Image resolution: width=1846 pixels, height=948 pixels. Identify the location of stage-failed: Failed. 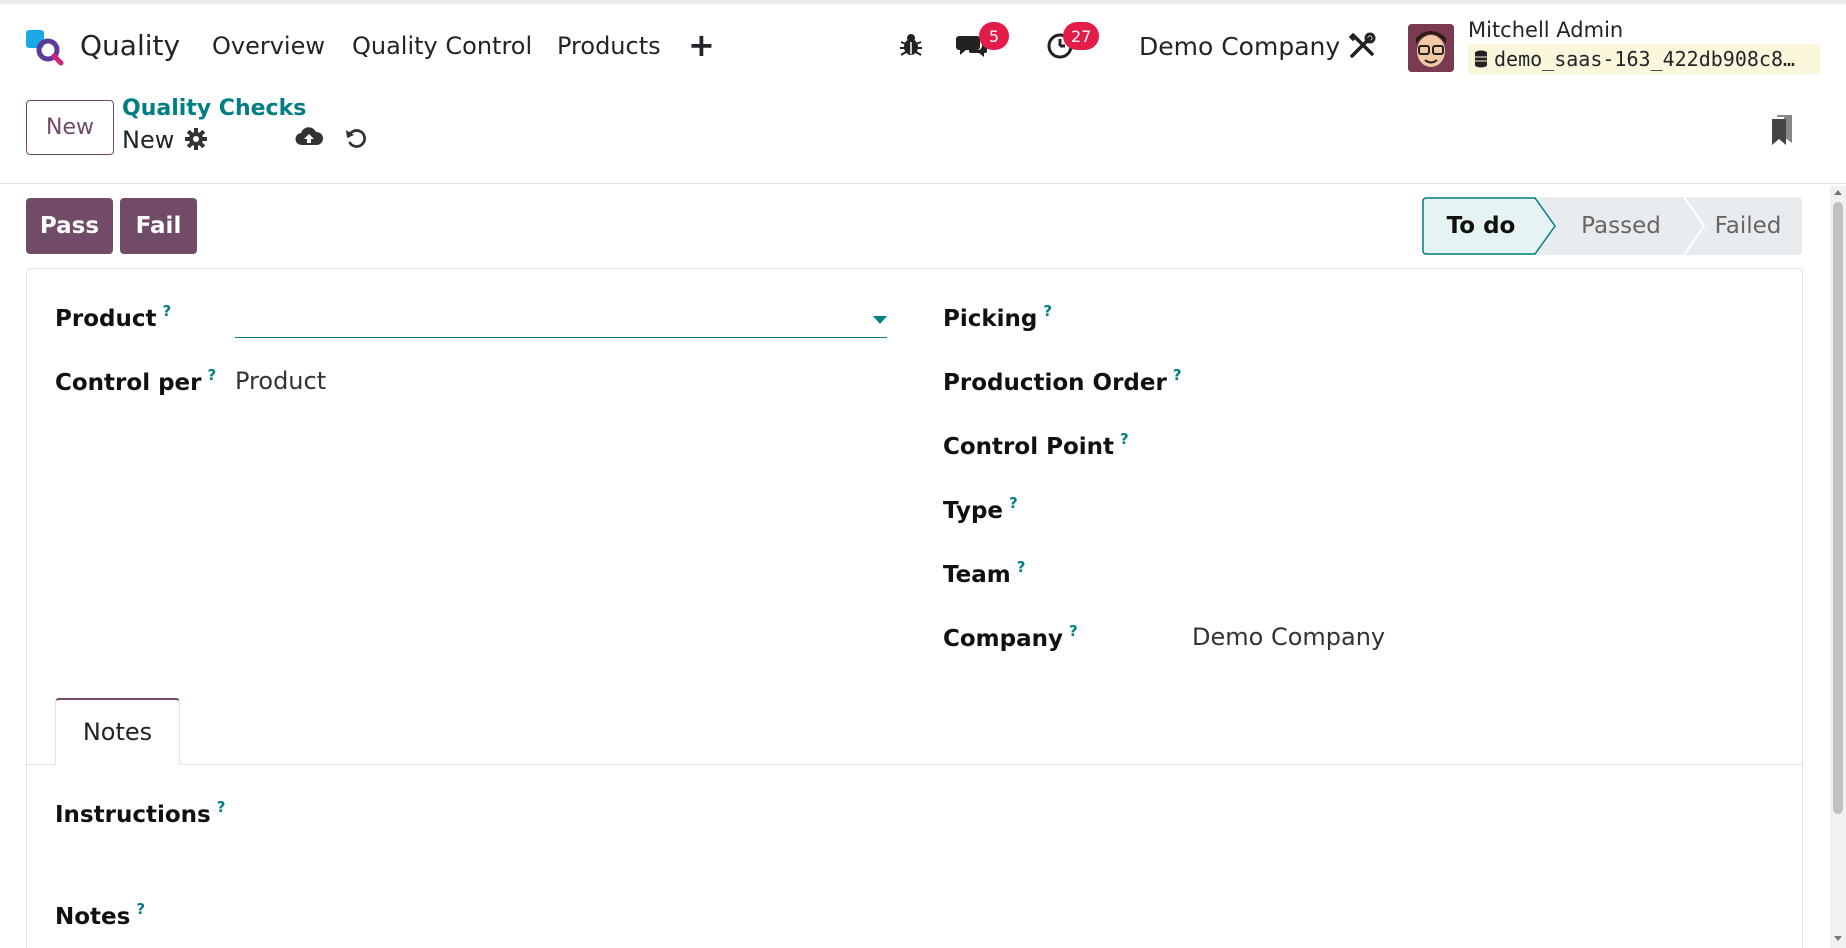
(1748, 226).